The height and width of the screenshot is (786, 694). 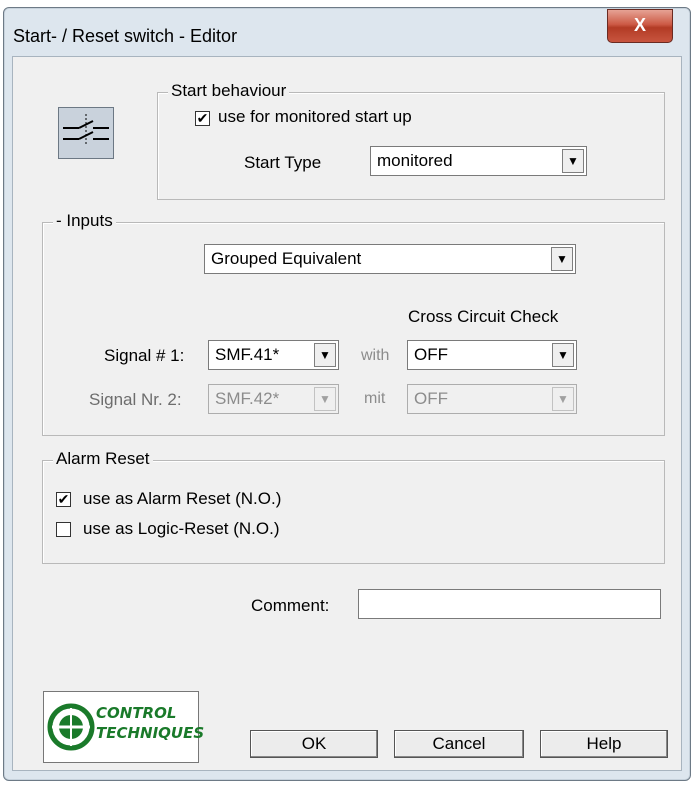 I want to click on start-type-select: monitored ▼, so click(x=478, y=161).